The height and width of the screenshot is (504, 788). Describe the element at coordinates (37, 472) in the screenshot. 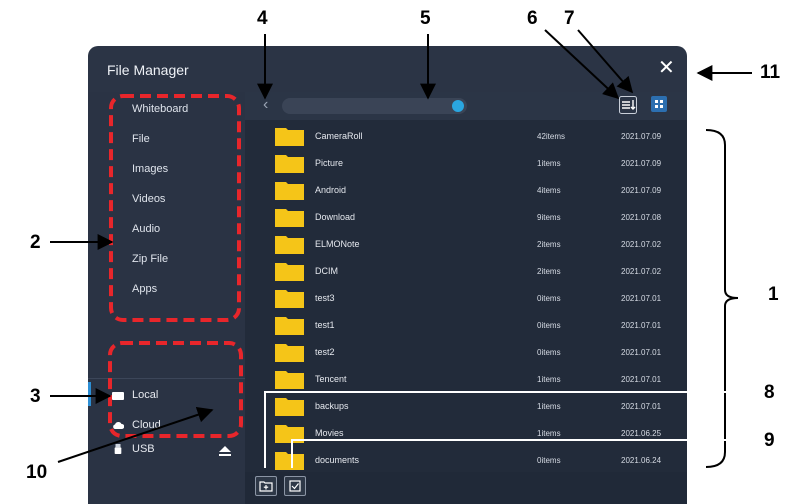

I see `callout-10: 10` at that location.